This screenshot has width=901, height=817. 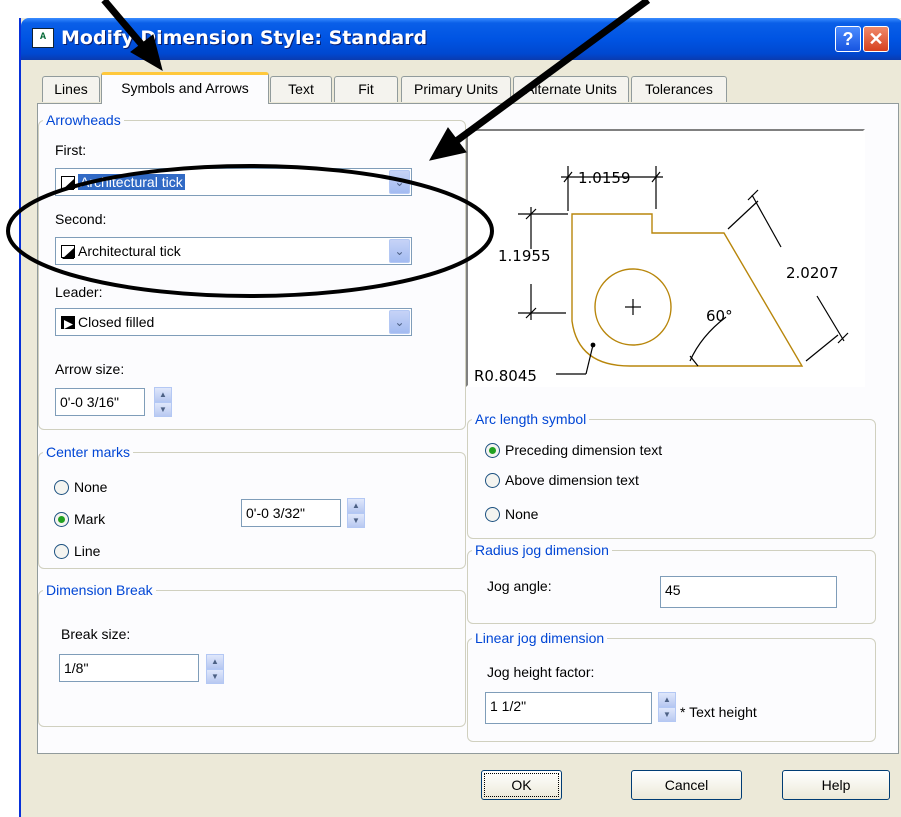 What do you see at coordinates (876, 39) in the screenshot?
I see `close-button: ✕` at bounding box center [876, 39].